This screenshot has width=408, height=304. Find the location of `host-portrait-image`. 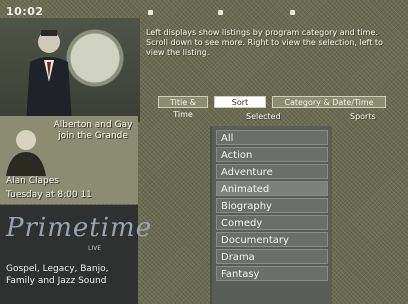

host-portrait-image is located at coordinates (26, 153).